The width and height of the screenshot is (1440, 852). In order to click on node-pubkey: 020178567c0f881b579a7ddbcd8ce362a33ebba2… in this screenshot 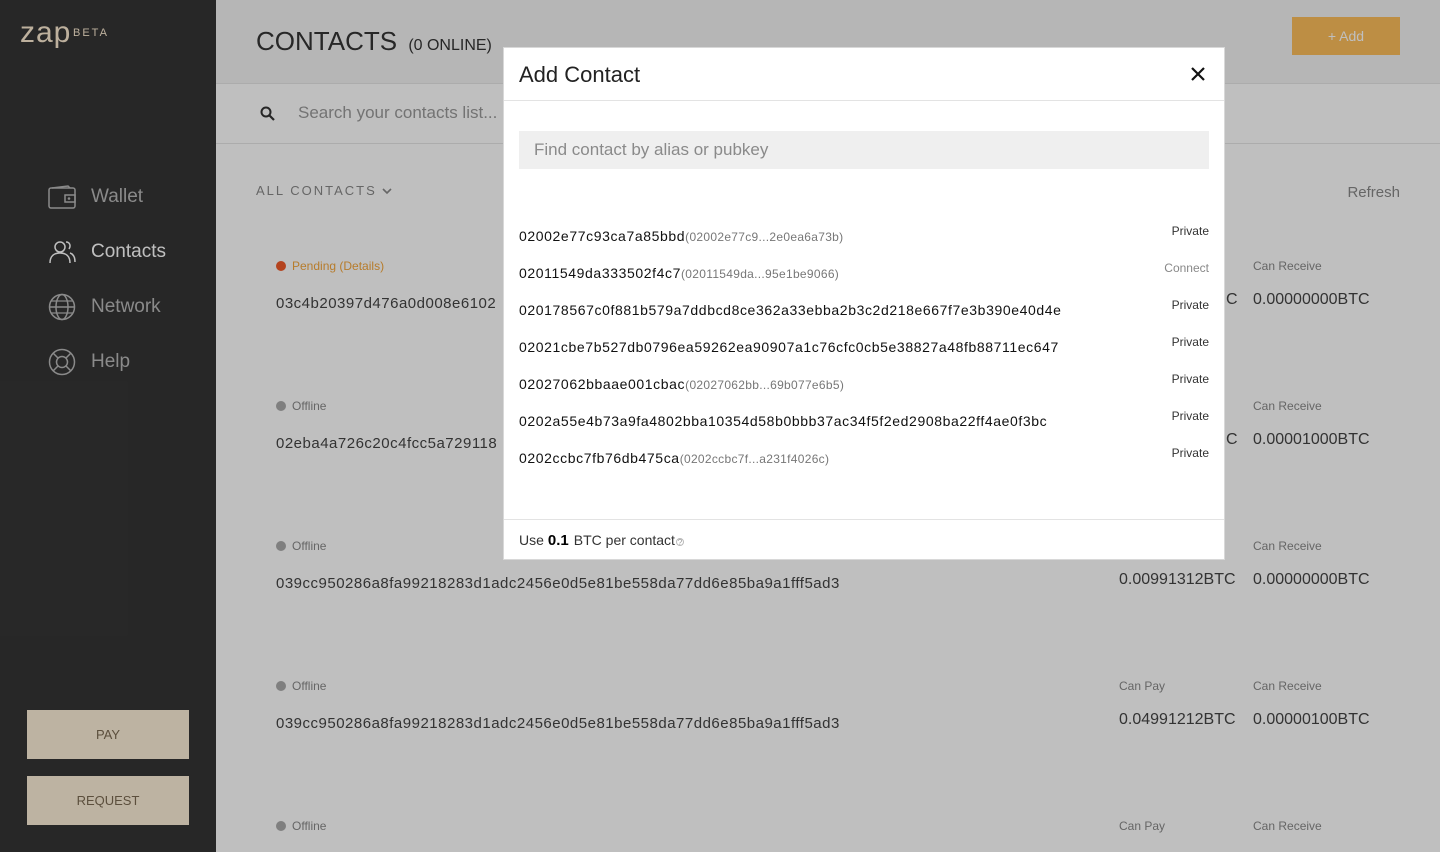, I will do `click(790, 310)`.